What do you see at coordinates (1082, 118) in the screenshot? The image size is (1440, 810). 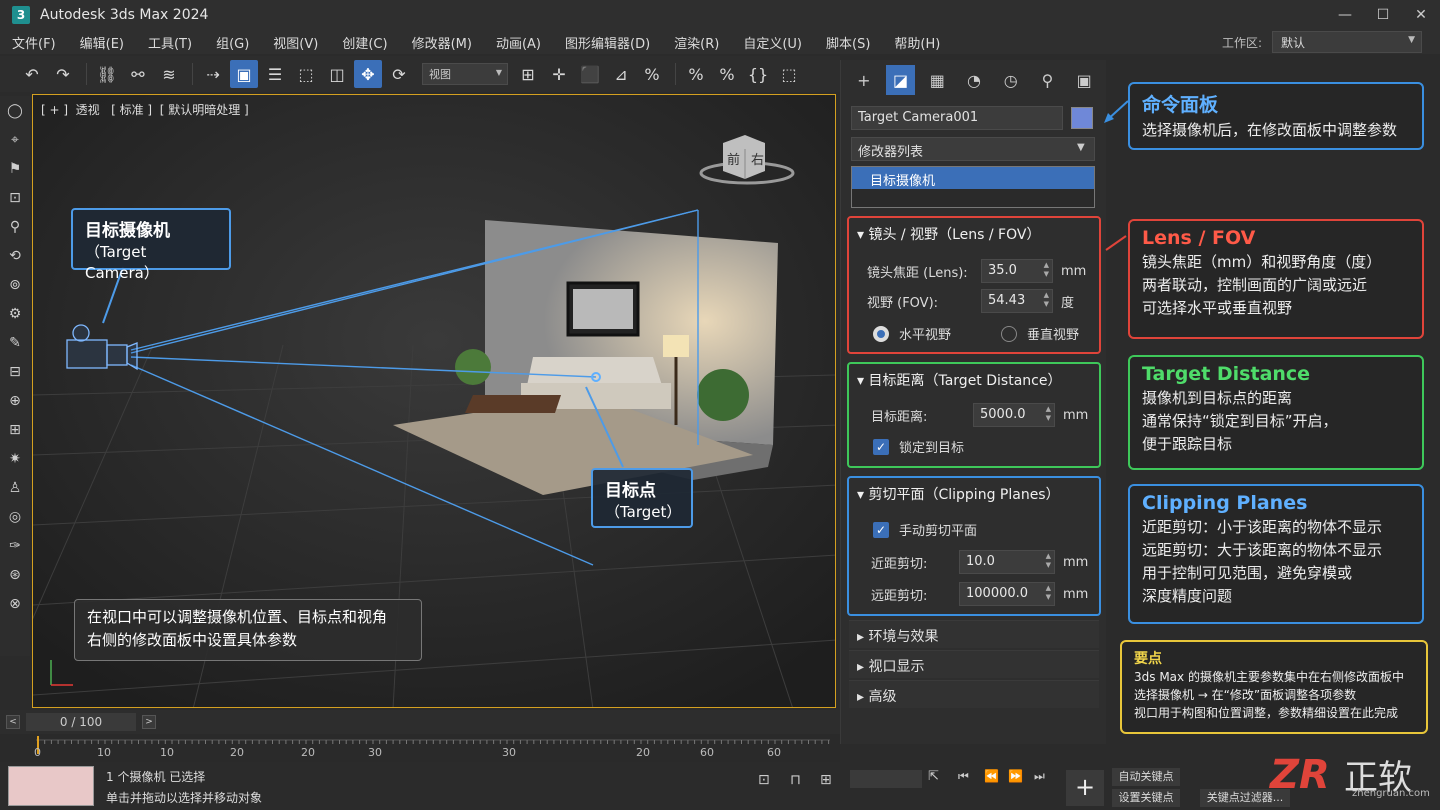 I see `object-color-swatch` at bounding box center [1082, 118].